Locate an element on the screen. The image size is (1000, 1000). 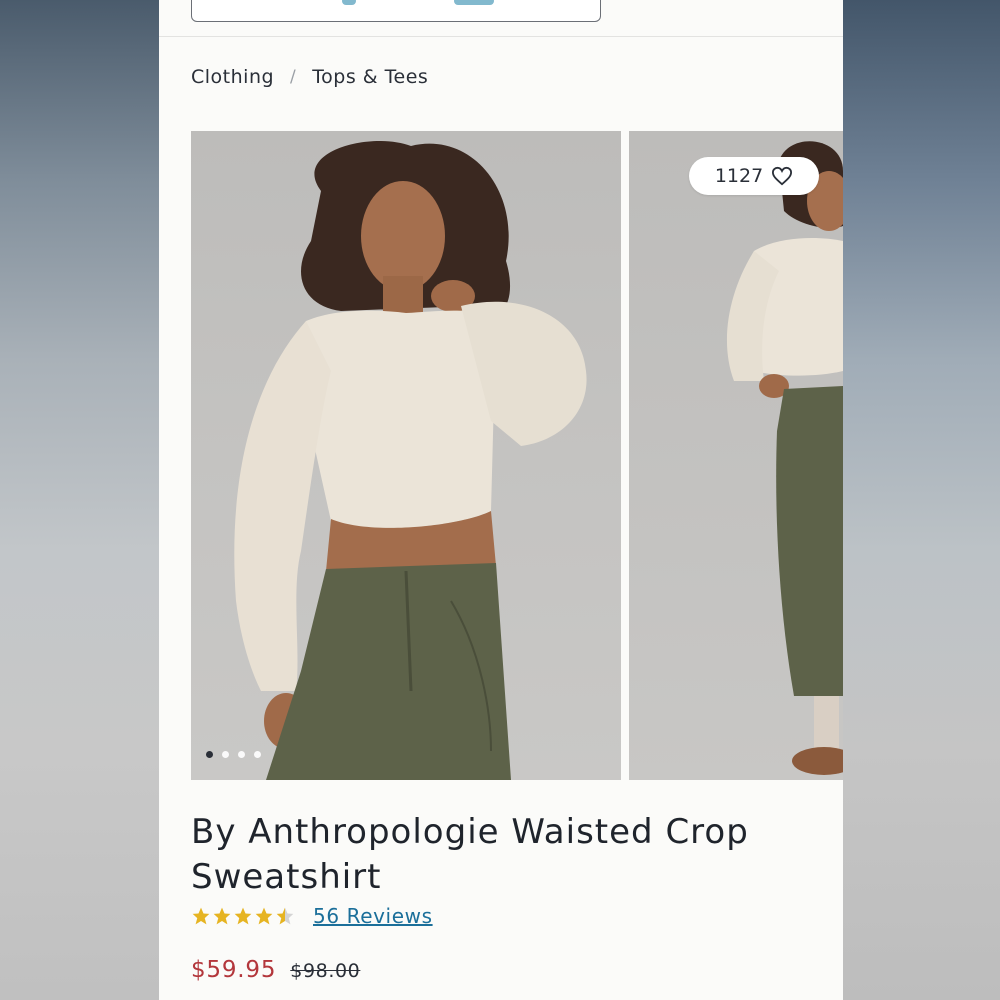
search-input is located at coordinates (396, 11).